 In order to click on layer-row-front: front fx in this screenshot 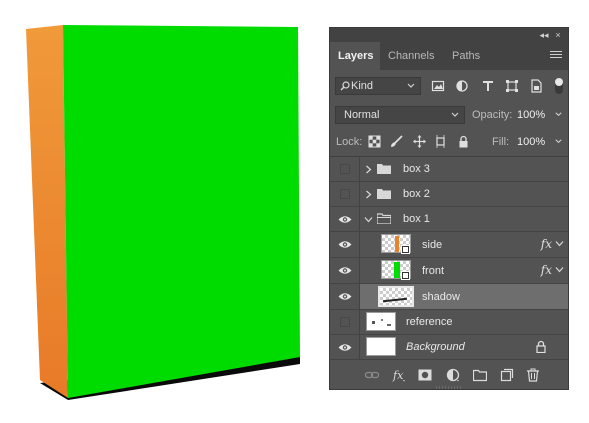, I will do `click(449, 271)`.